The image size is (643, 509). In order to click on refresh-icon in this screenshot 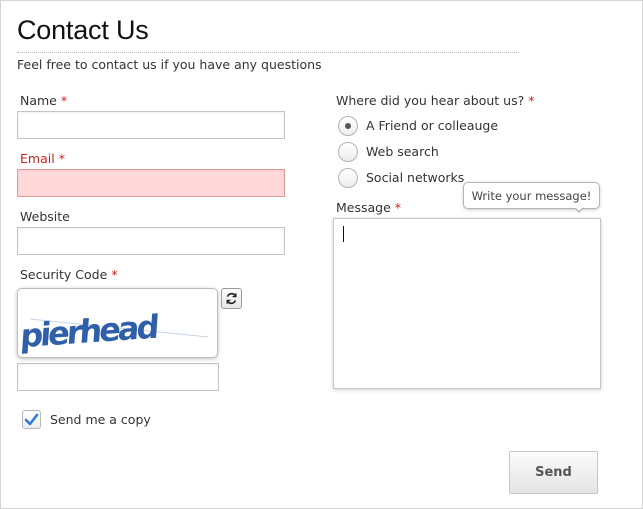, I will do `click(231, 298)`.